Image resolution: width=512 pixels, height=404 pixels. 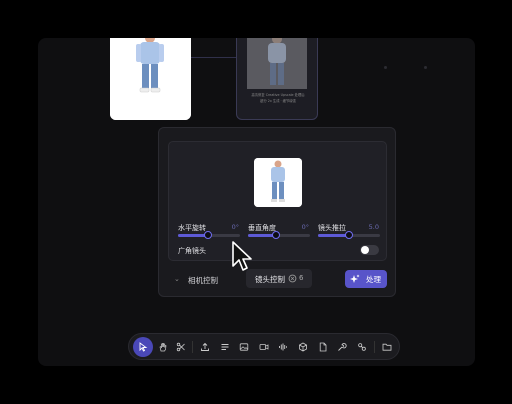 What do you see at coordinates (235, 227) in the screenshot?
I see `horizontal-rotation-value: 0°` at bounding box center [235, 227].